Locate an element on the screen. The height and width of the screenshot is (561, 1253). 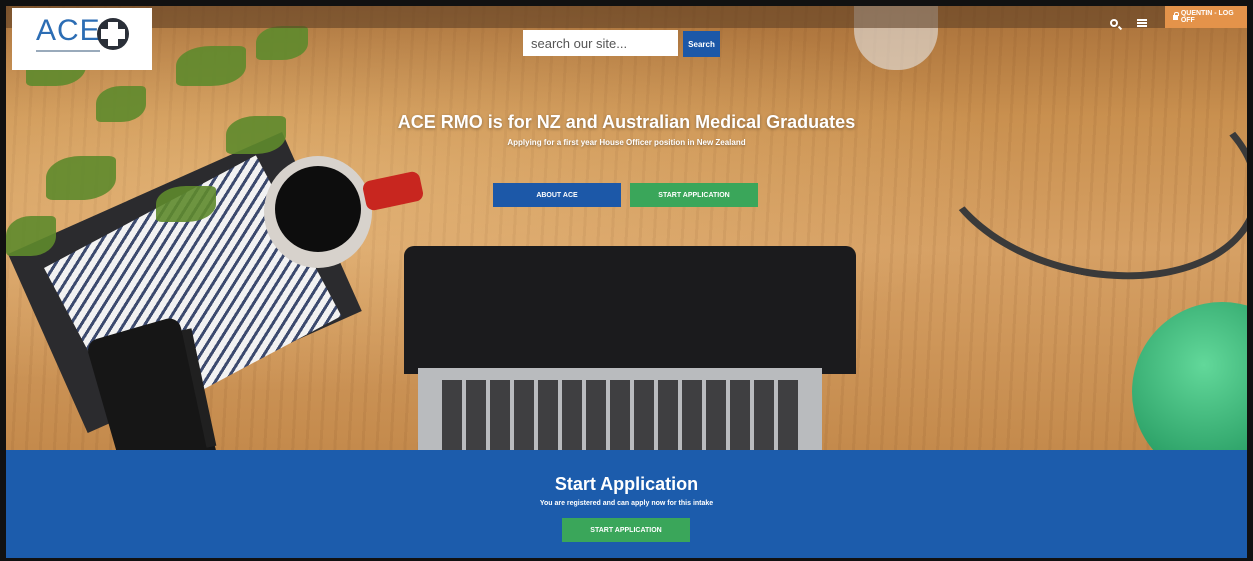
start-application-button: START APPLICATION is located at coordinates (694, 195).